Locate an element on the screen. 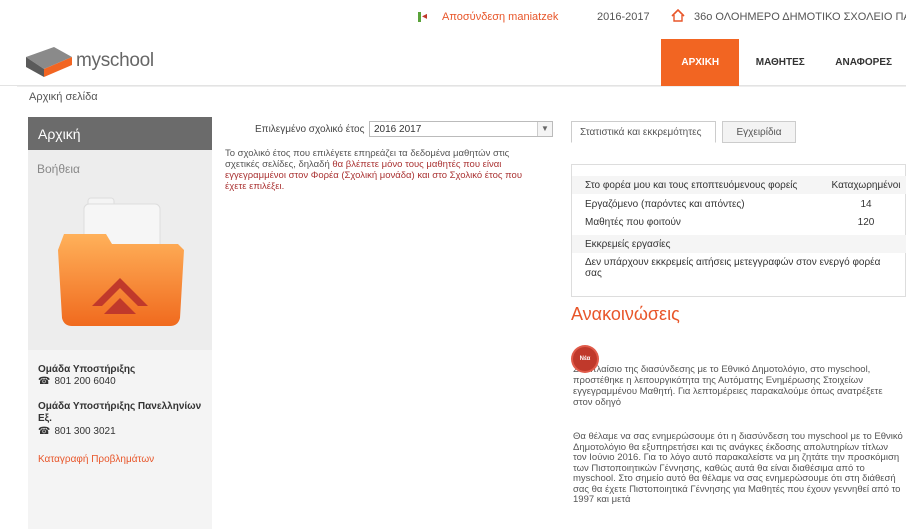  logout-icon: ◂ is located at coordinates (425, 17).